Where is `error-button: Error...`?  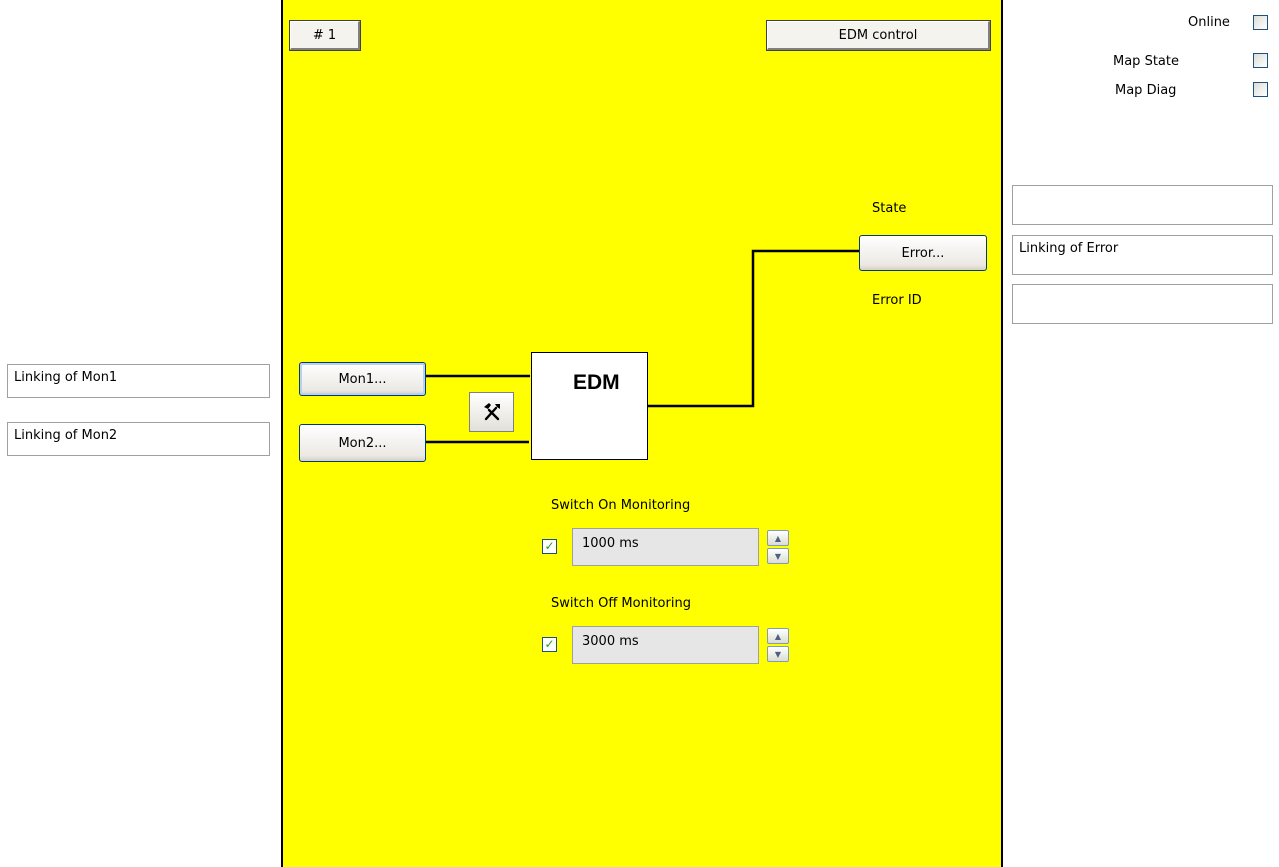
error-button: Error... is located at coordinates (923, 253).